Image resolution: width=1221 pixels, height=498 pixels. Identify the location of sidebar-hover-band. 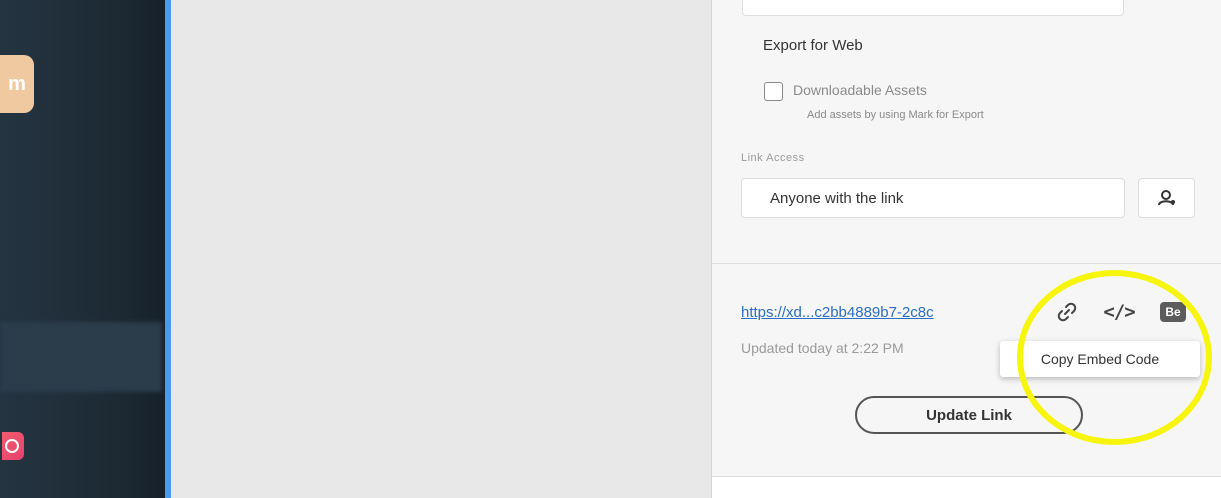
(81, 357).